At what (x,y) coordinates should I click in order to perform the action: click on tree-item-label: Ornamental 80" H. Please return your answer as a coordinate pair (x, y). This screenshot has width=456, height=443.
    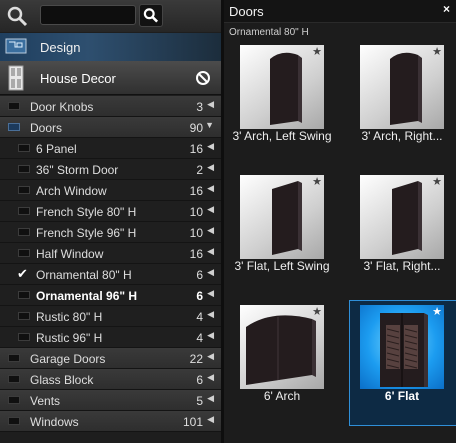
    Looking at the image, I should click on (84, 275).